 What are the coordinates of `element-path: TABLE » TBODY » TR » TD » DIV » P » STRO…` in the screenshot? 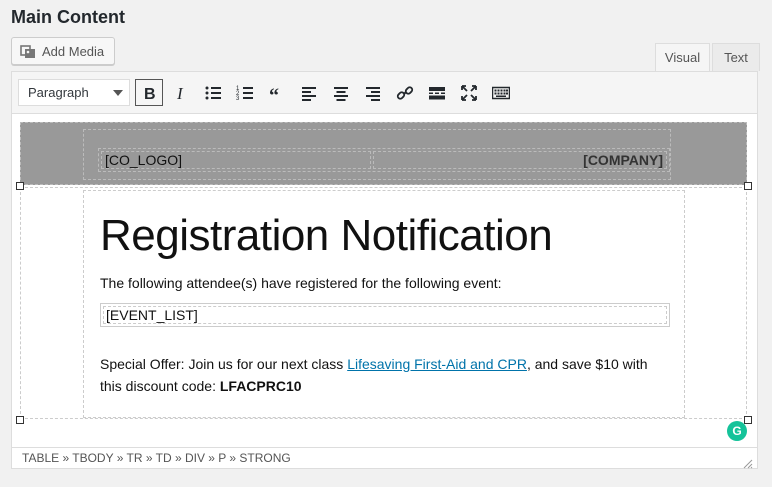 It's located at (156, 458).